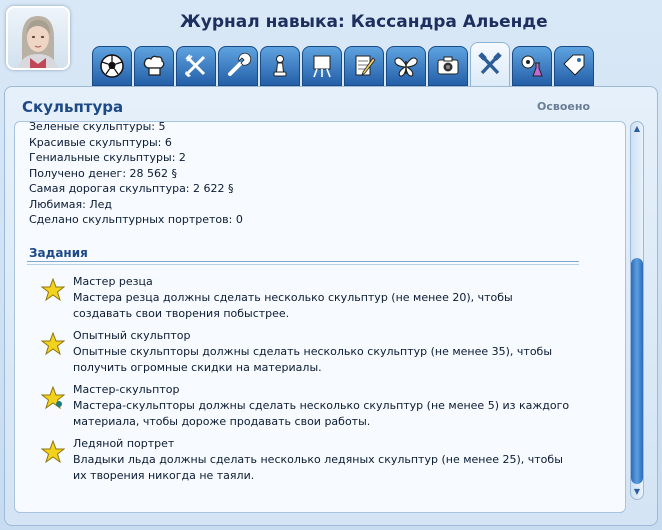  I want to click on tab-science, so click(532, 66).